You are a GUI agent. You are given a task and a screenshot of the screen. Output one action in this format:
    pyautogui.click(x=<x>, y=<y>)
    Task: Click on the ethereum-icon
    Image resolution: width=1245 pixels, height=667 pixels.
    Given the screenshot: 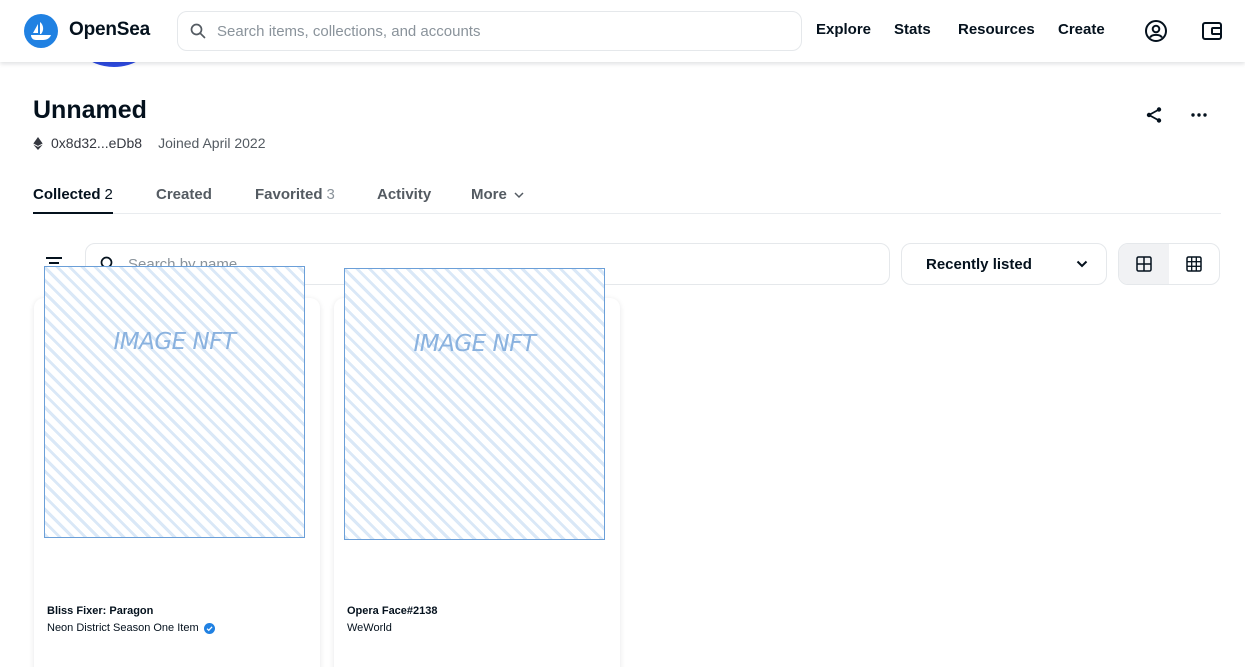 What is the action you would take?
    pyautogui.click(x=38, y=143)
    